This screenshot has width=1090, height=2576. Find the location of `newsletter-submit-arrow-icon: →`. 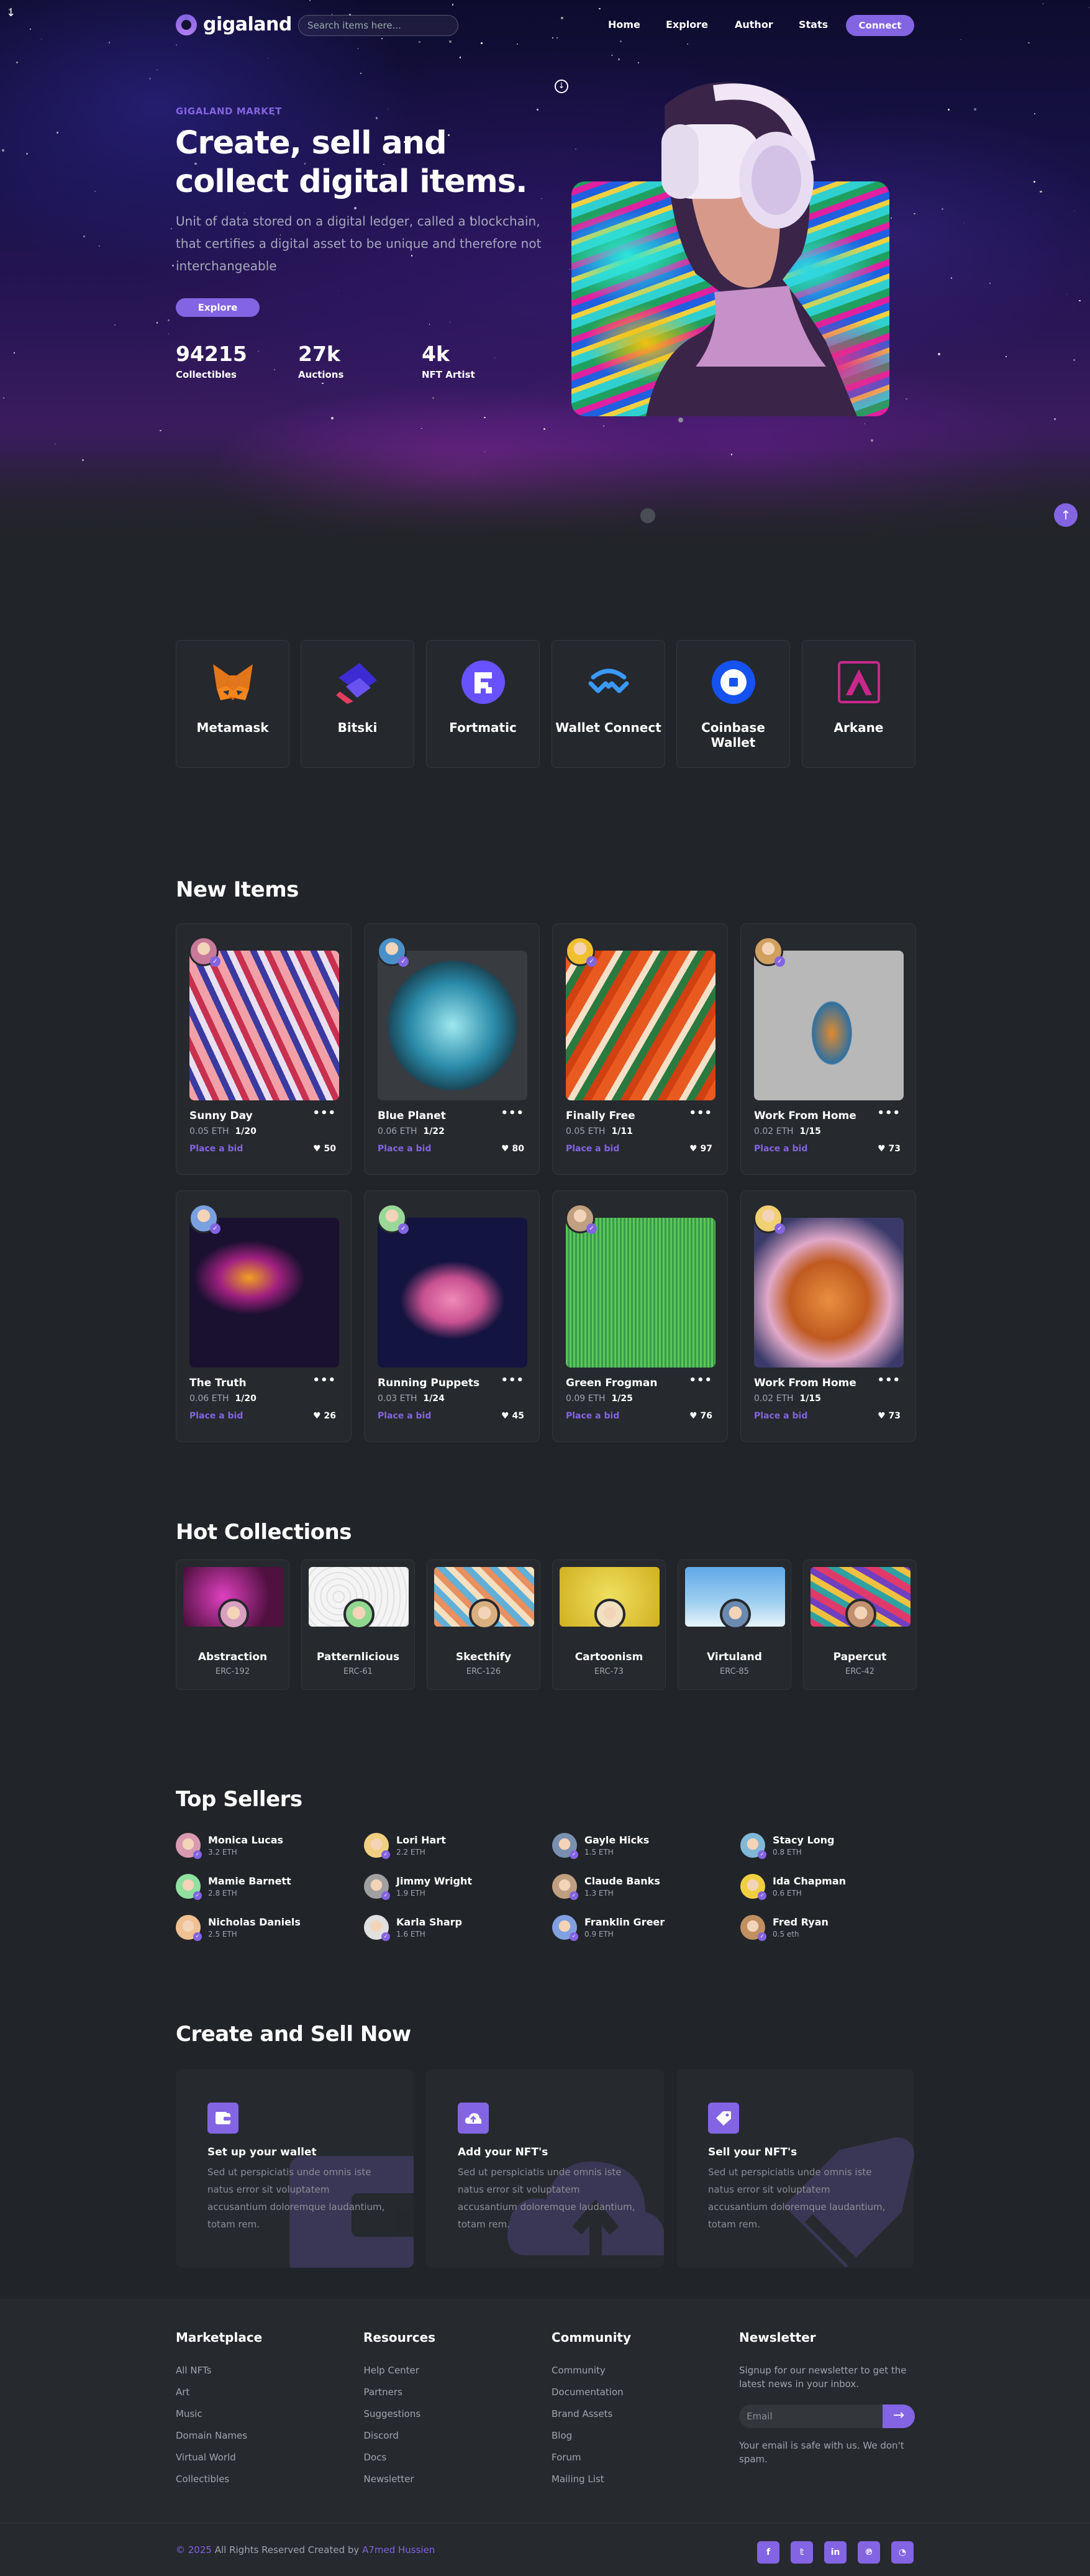

newsletter-submit-arrow-icon: → is located at coordinates (899, 2416).